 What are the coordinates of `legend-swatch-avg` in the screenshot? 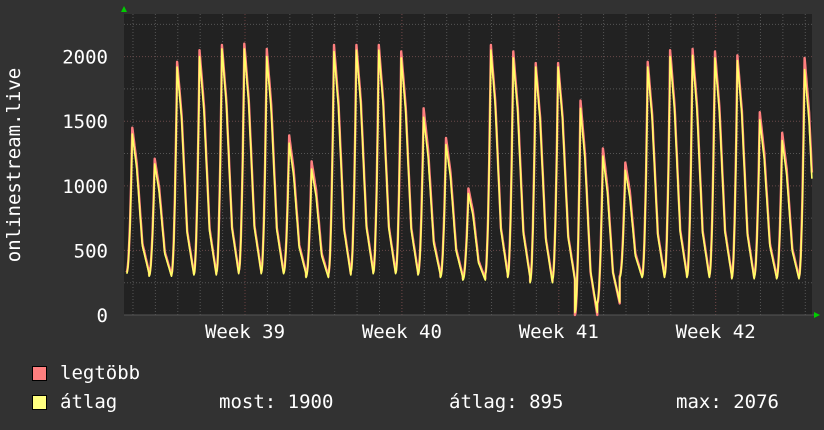 It's located at (39, 402).